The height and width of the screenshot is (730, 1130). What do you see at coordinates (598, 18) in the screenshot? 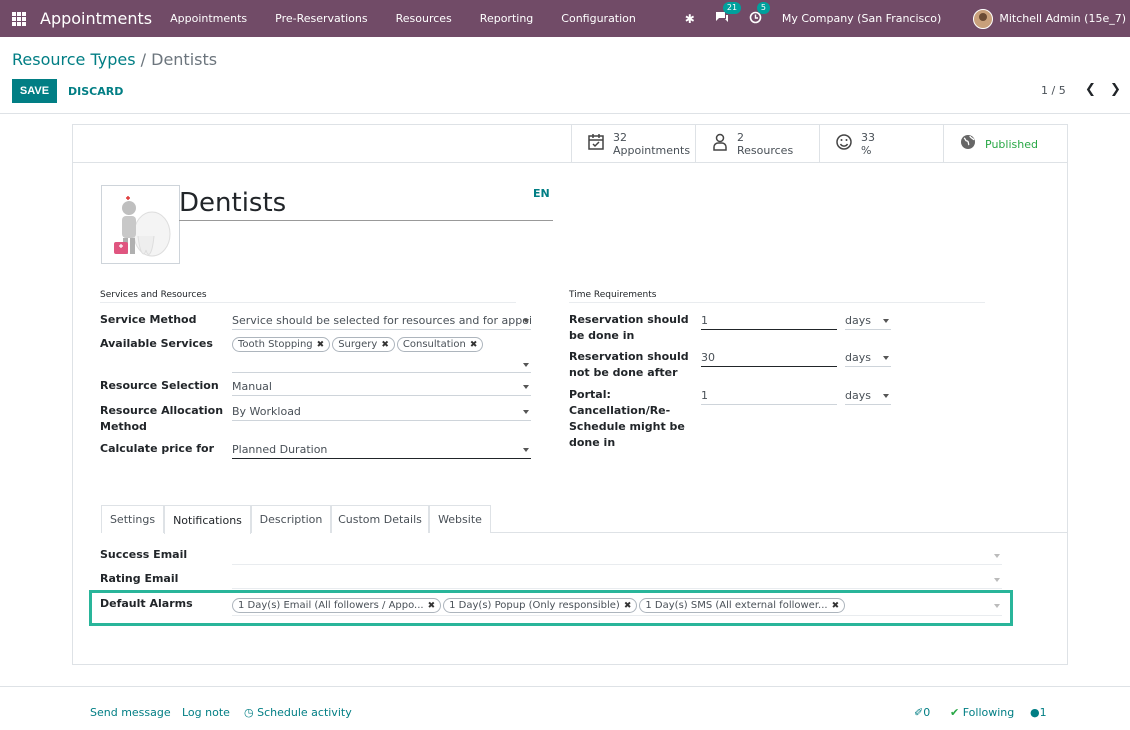
I see `menu-configuration: Configuration` at bounding box center [598, 18].